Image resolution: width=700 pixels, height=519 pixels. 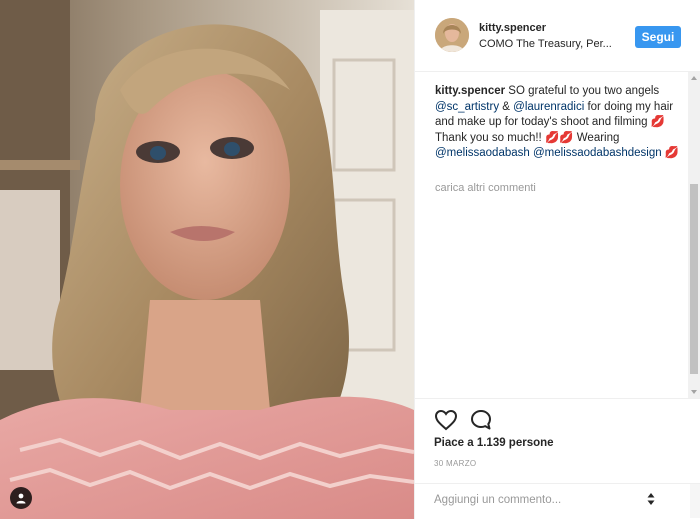 What do you see at coordinates (467, 107) in the screenshot?
I see `mention-link: @sc_artistry` at bounding box center [467, 107].